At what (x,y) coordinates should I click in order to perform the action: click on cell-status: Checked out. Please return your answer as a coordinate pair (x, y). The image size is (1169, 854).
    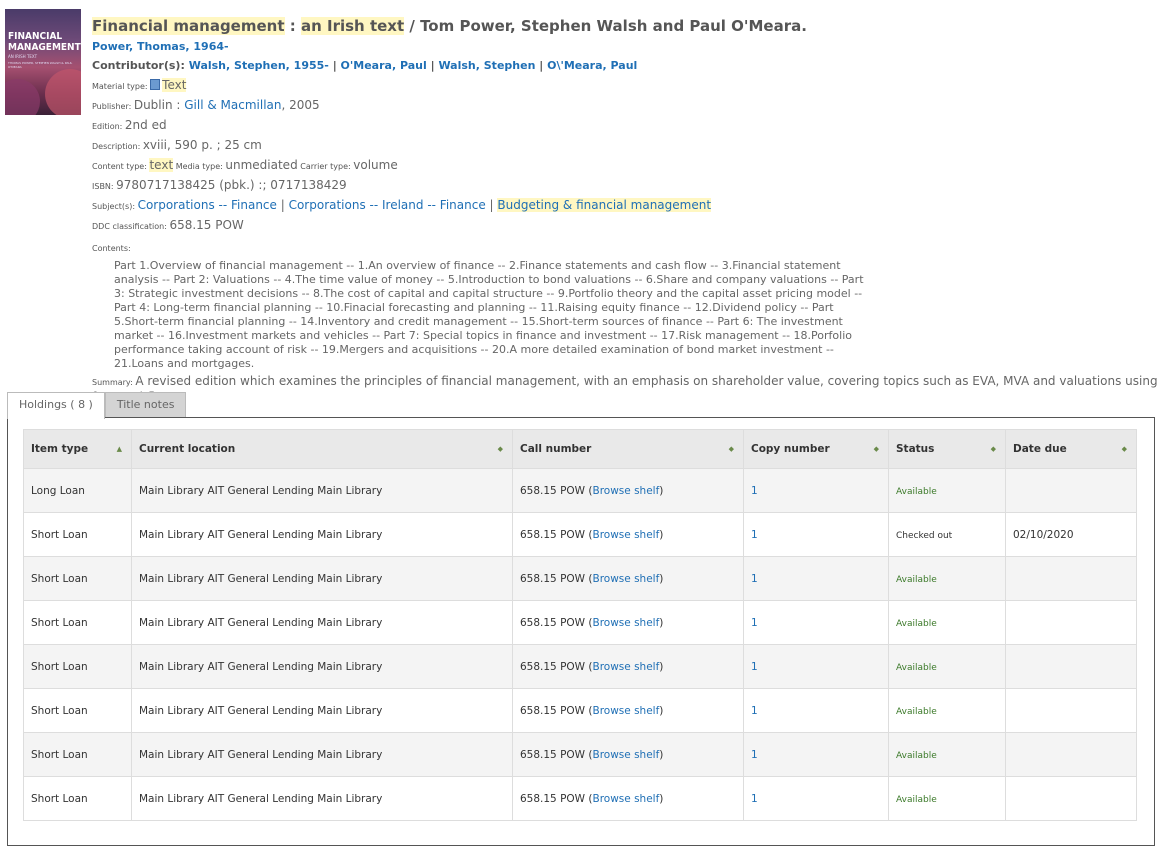
    Looking at the image, I should click on (947, 534).